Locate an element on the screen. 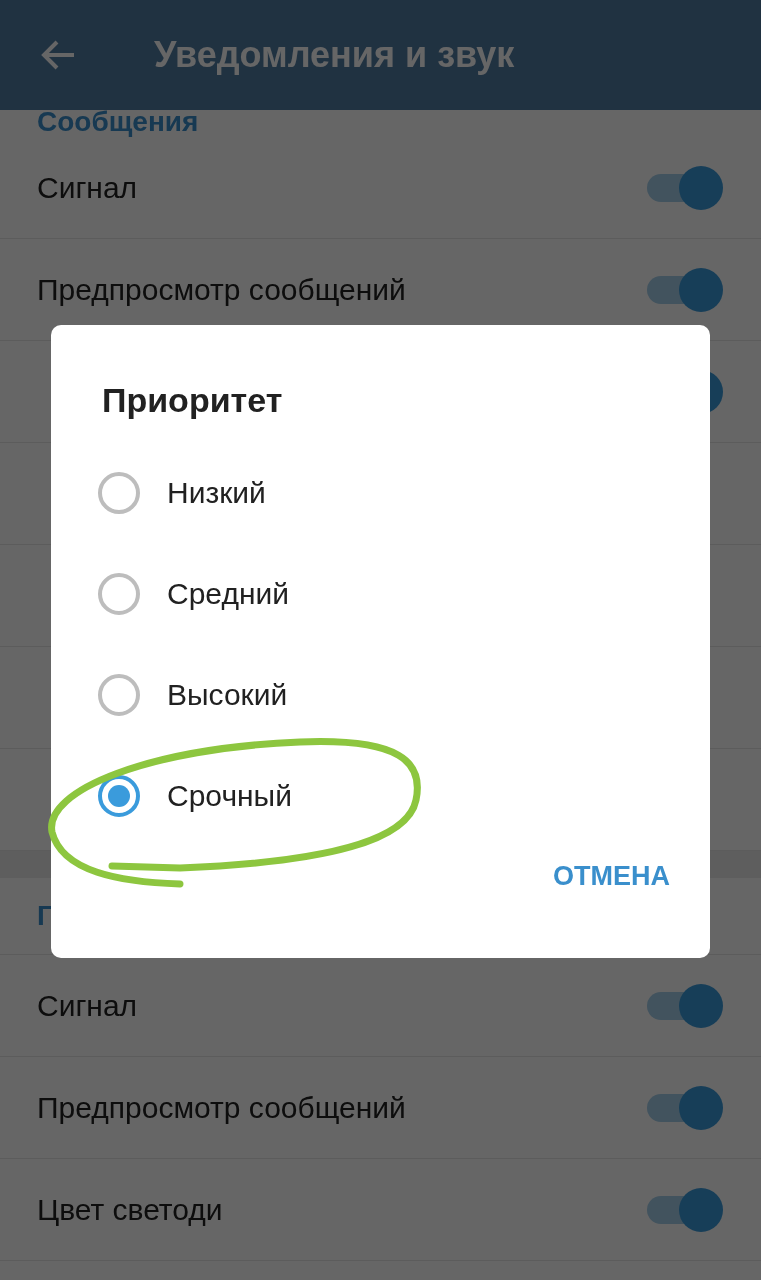 The height and width of the screenshot is (1280, 761). radio-option: Срочный is located at coordinates (380, 795).